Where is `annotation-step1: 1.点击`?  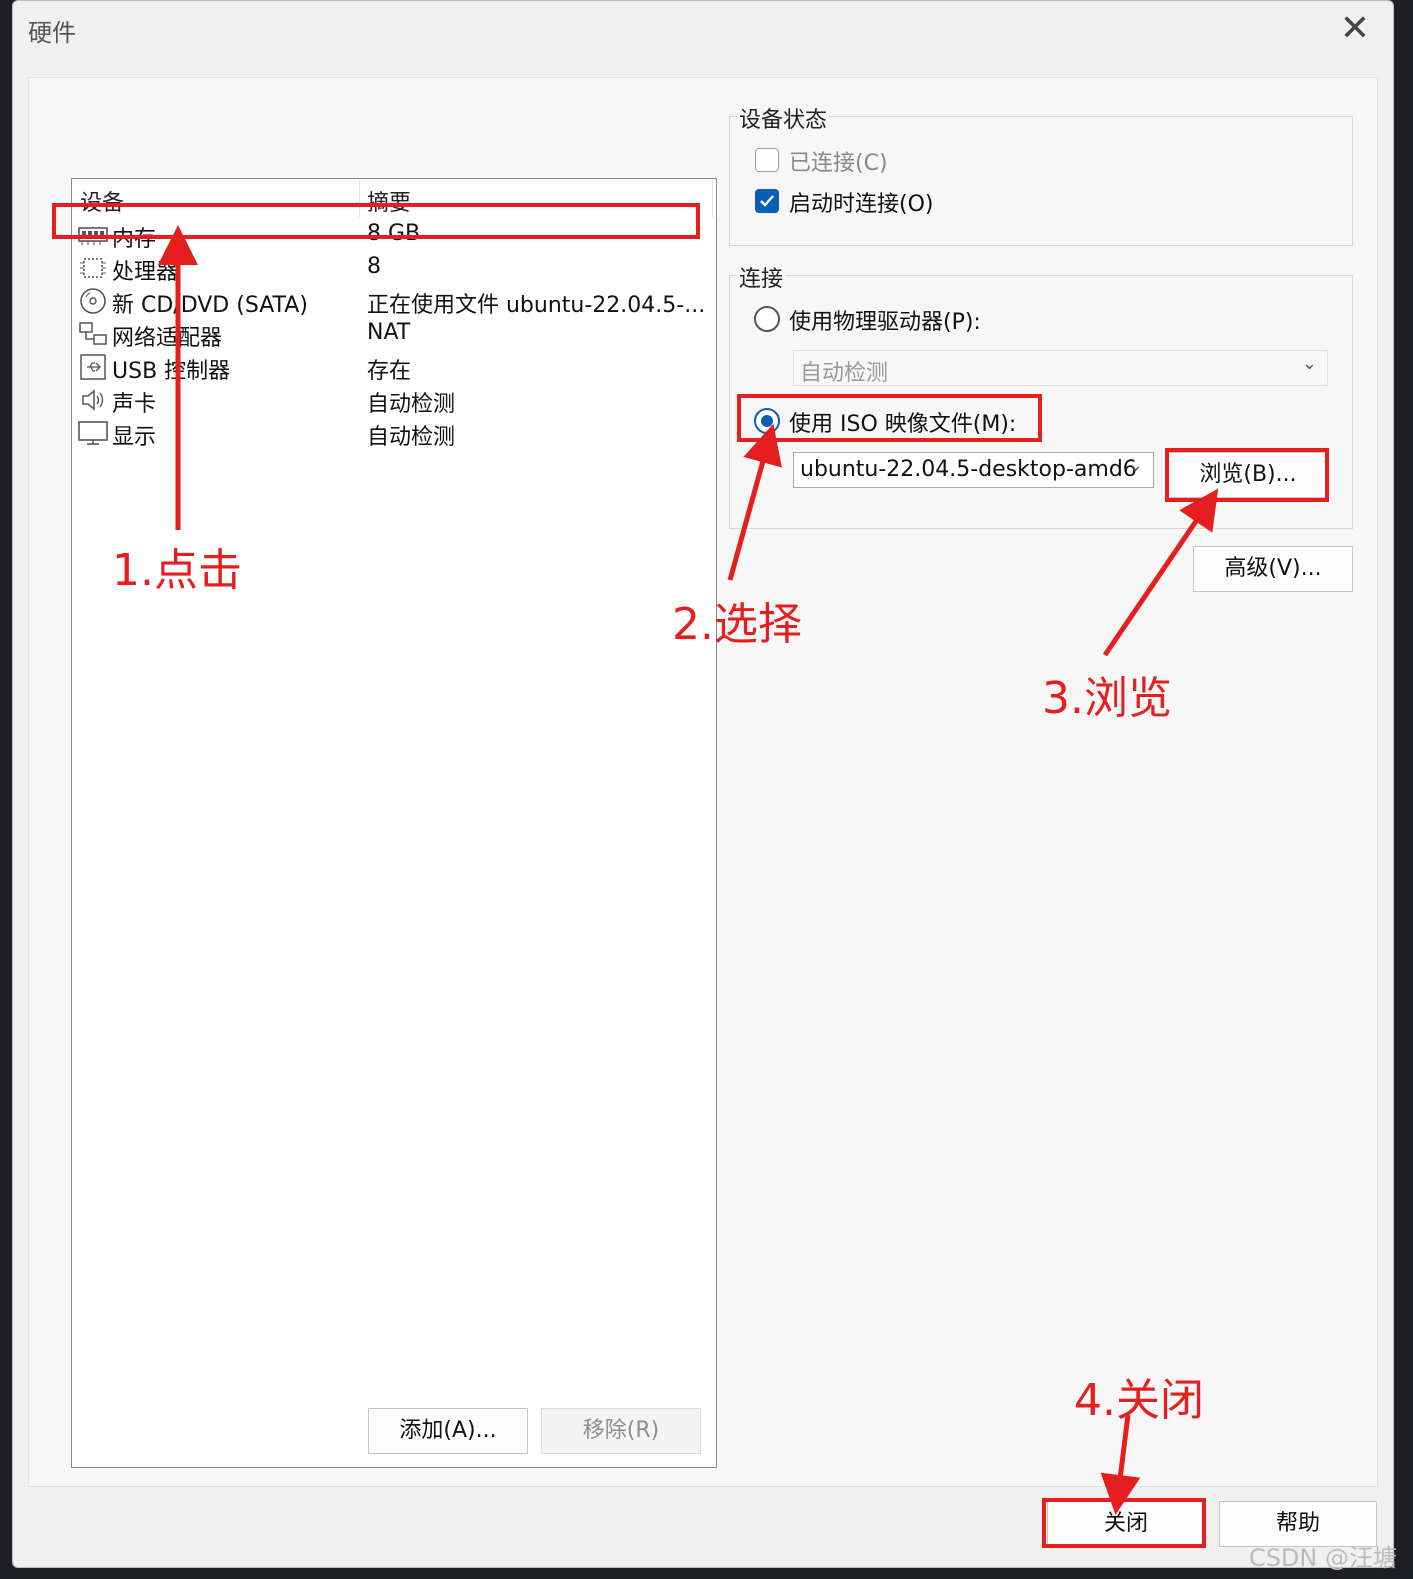
annotation-step1: 1.点击 is located at coordinates (177, 570).